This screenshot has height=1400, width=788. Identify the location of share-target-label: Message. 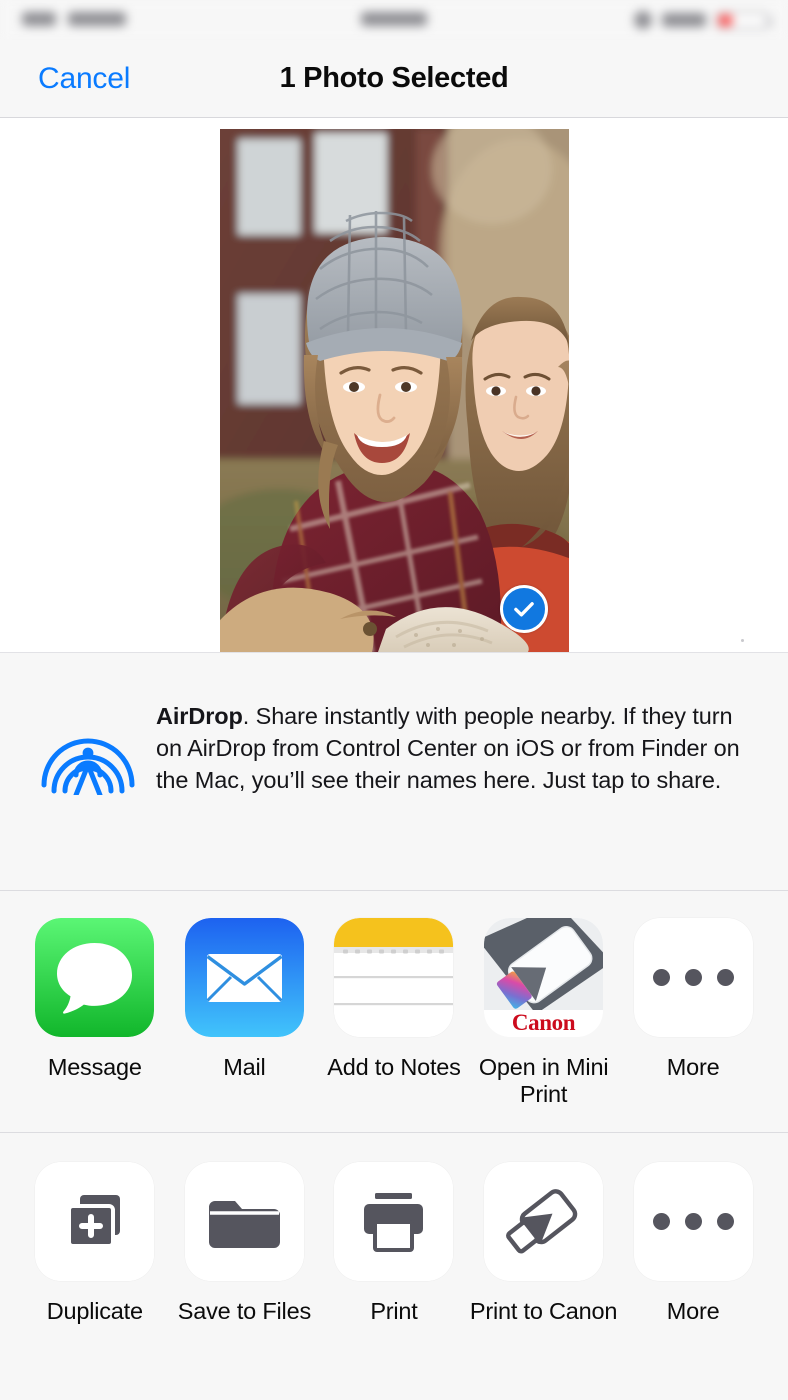
(94, 1067).